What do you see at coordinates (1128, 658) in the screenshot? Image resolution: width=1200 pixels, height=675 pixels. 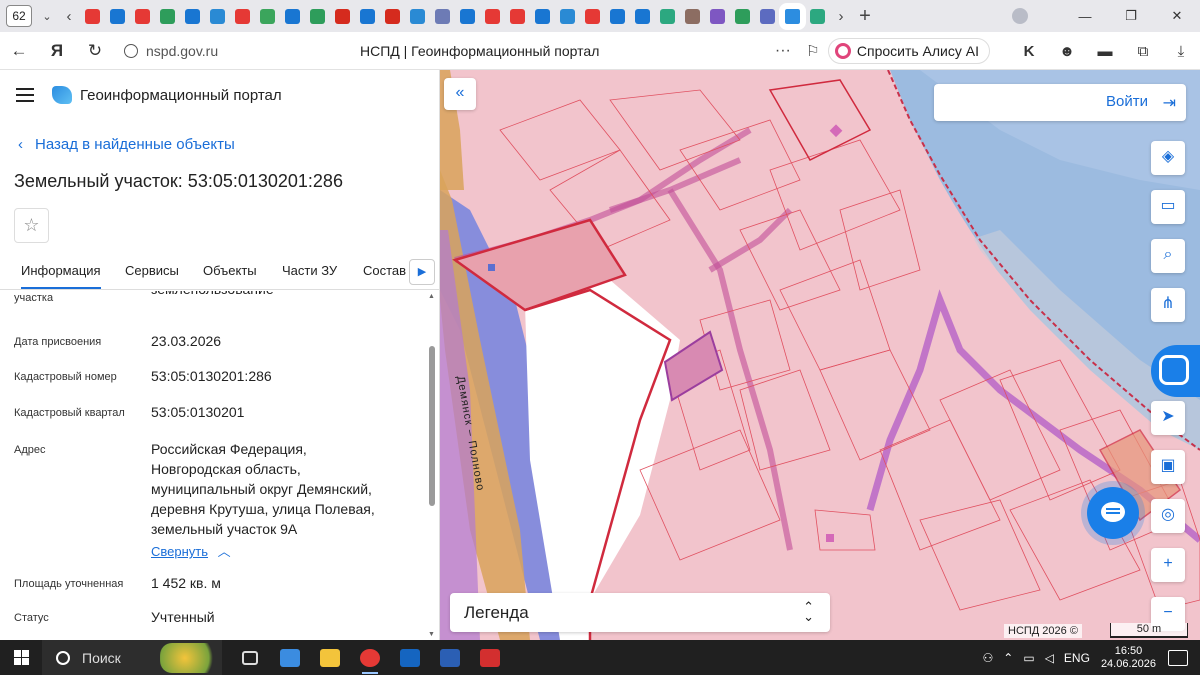 I see `clock: 16:50 24.06.2026` at bounding box center [1128, 658].